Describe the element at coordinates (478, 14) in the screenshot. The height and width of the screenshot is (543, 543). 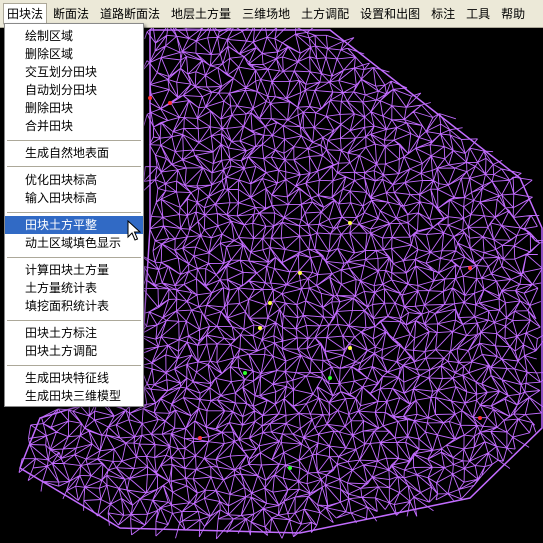
I see `menu-tools: 工具` at that location.